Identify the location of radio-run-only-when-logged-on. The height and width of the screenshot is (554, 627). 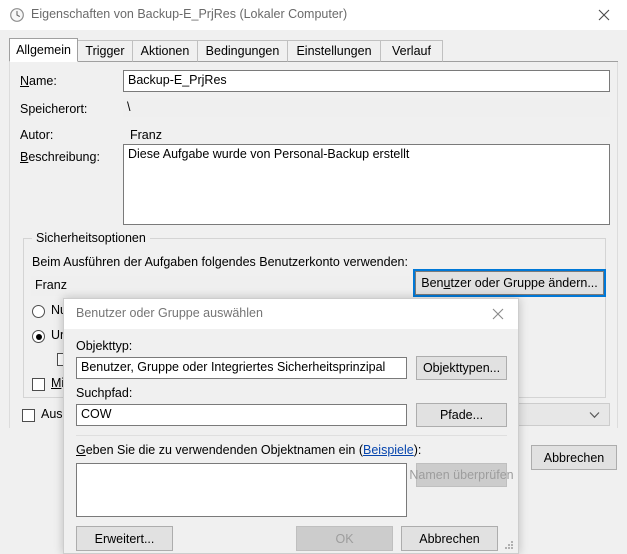
(38, 311).